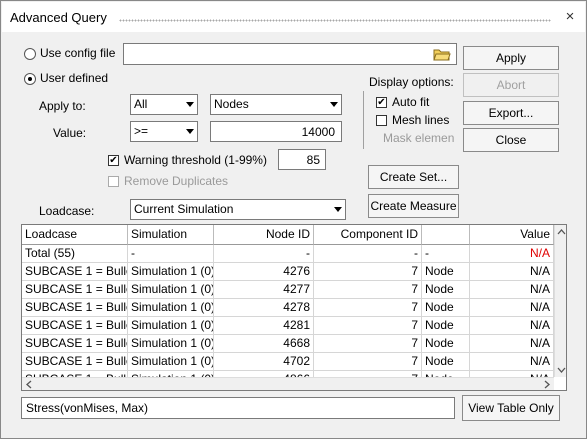  Describe the element at coordinates (511, 85) in the screenshot. I see `abort-button: Abort` at that location.